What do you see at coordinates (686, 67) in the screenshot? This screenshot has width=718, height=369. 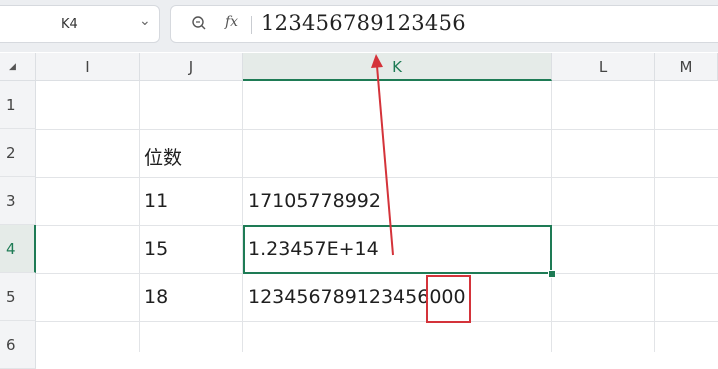 I see `column-header-m: M` at bounding box center [686, 67].